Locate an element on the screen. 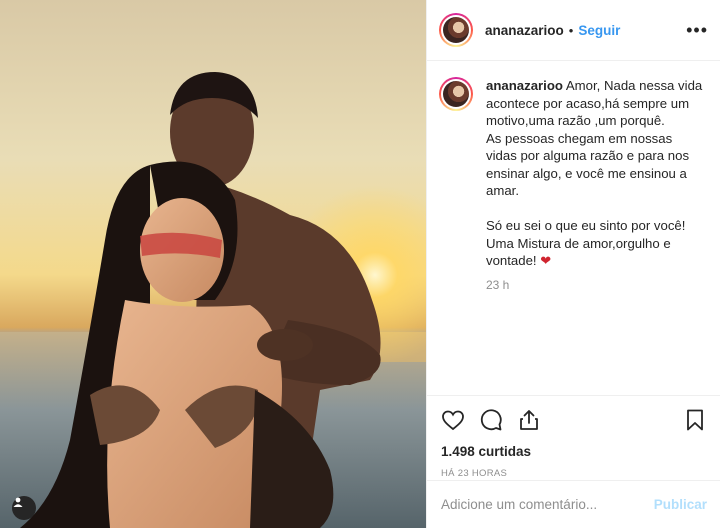 Image resolution: width=720 pixels, height=528 pixels. caption-username: ananazarioo is located at coordinates (524, 85).